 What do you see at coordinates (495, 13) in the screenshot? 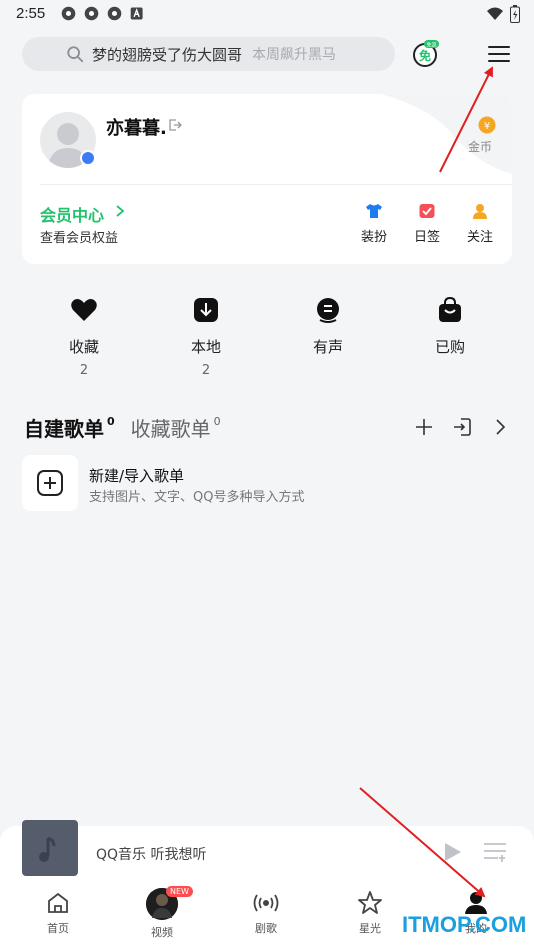
I see `wifi-icon` at bounding box center [495, 13].